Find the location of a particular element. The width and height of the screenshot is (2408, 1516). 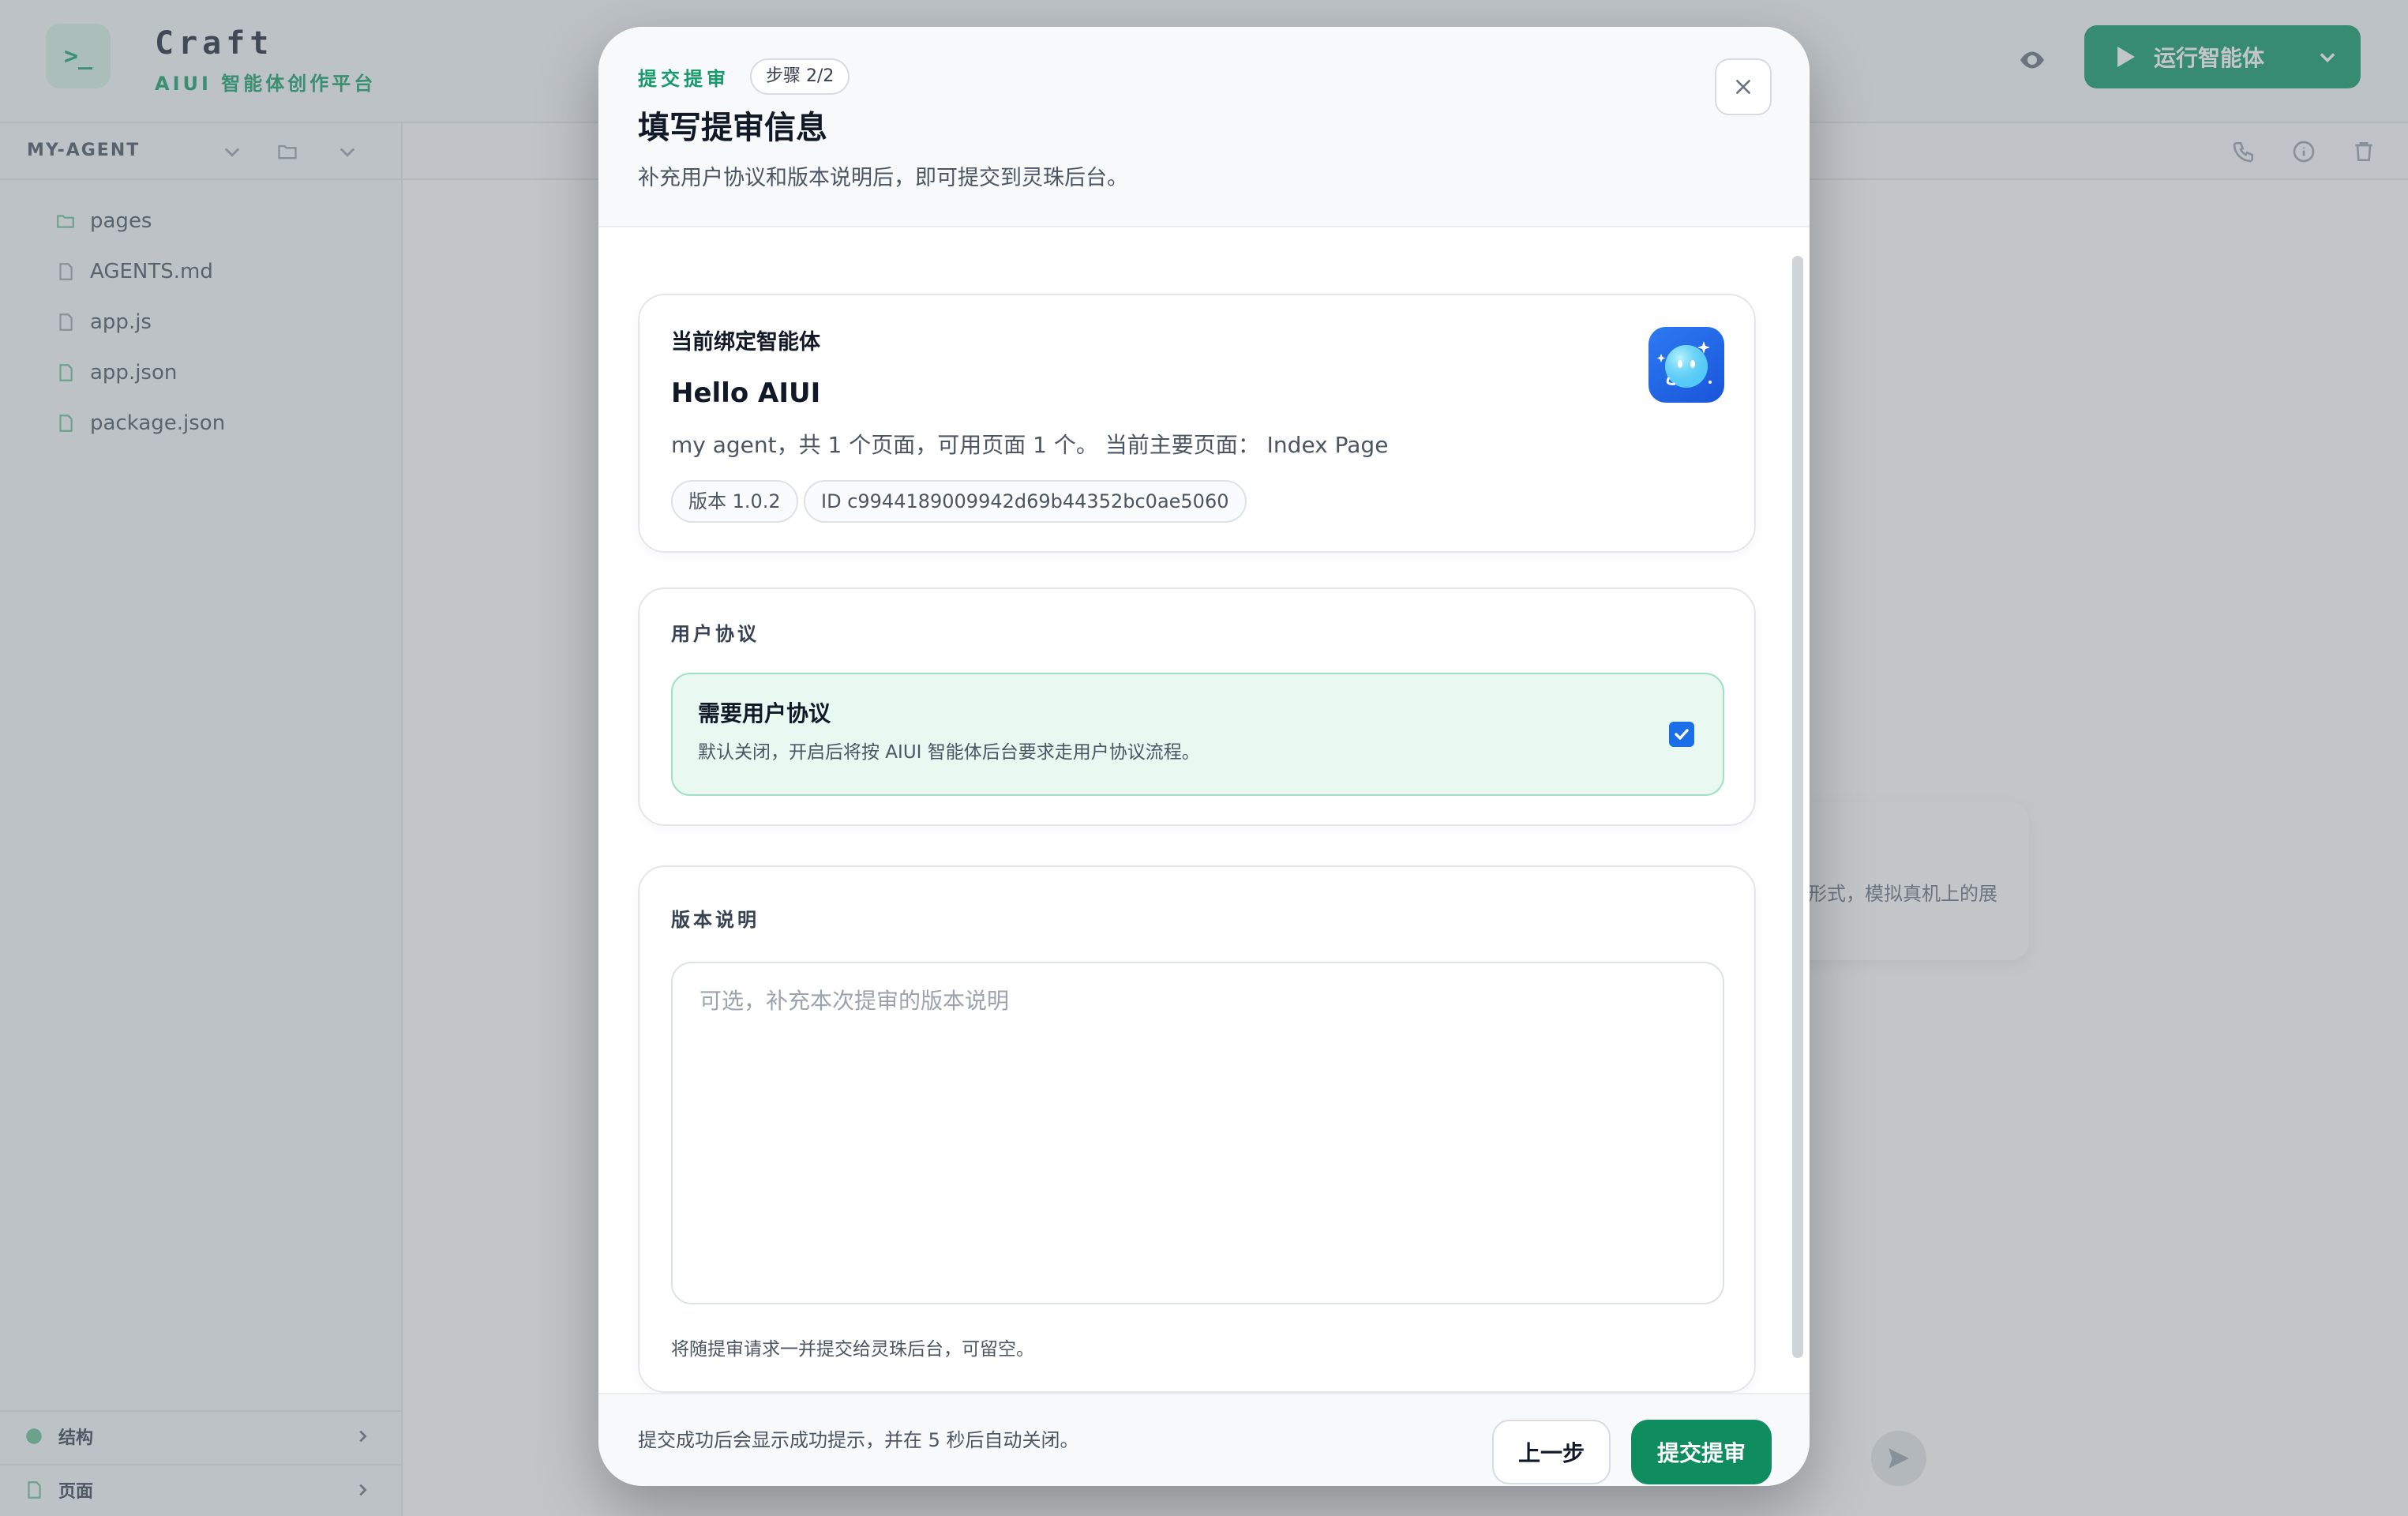

user-agreement-toggle: 需要用户协议 默认关闭，开启后将按 AIUI 智能体后台要求走用户协议流程。 is located at coordinates (1197, 734).